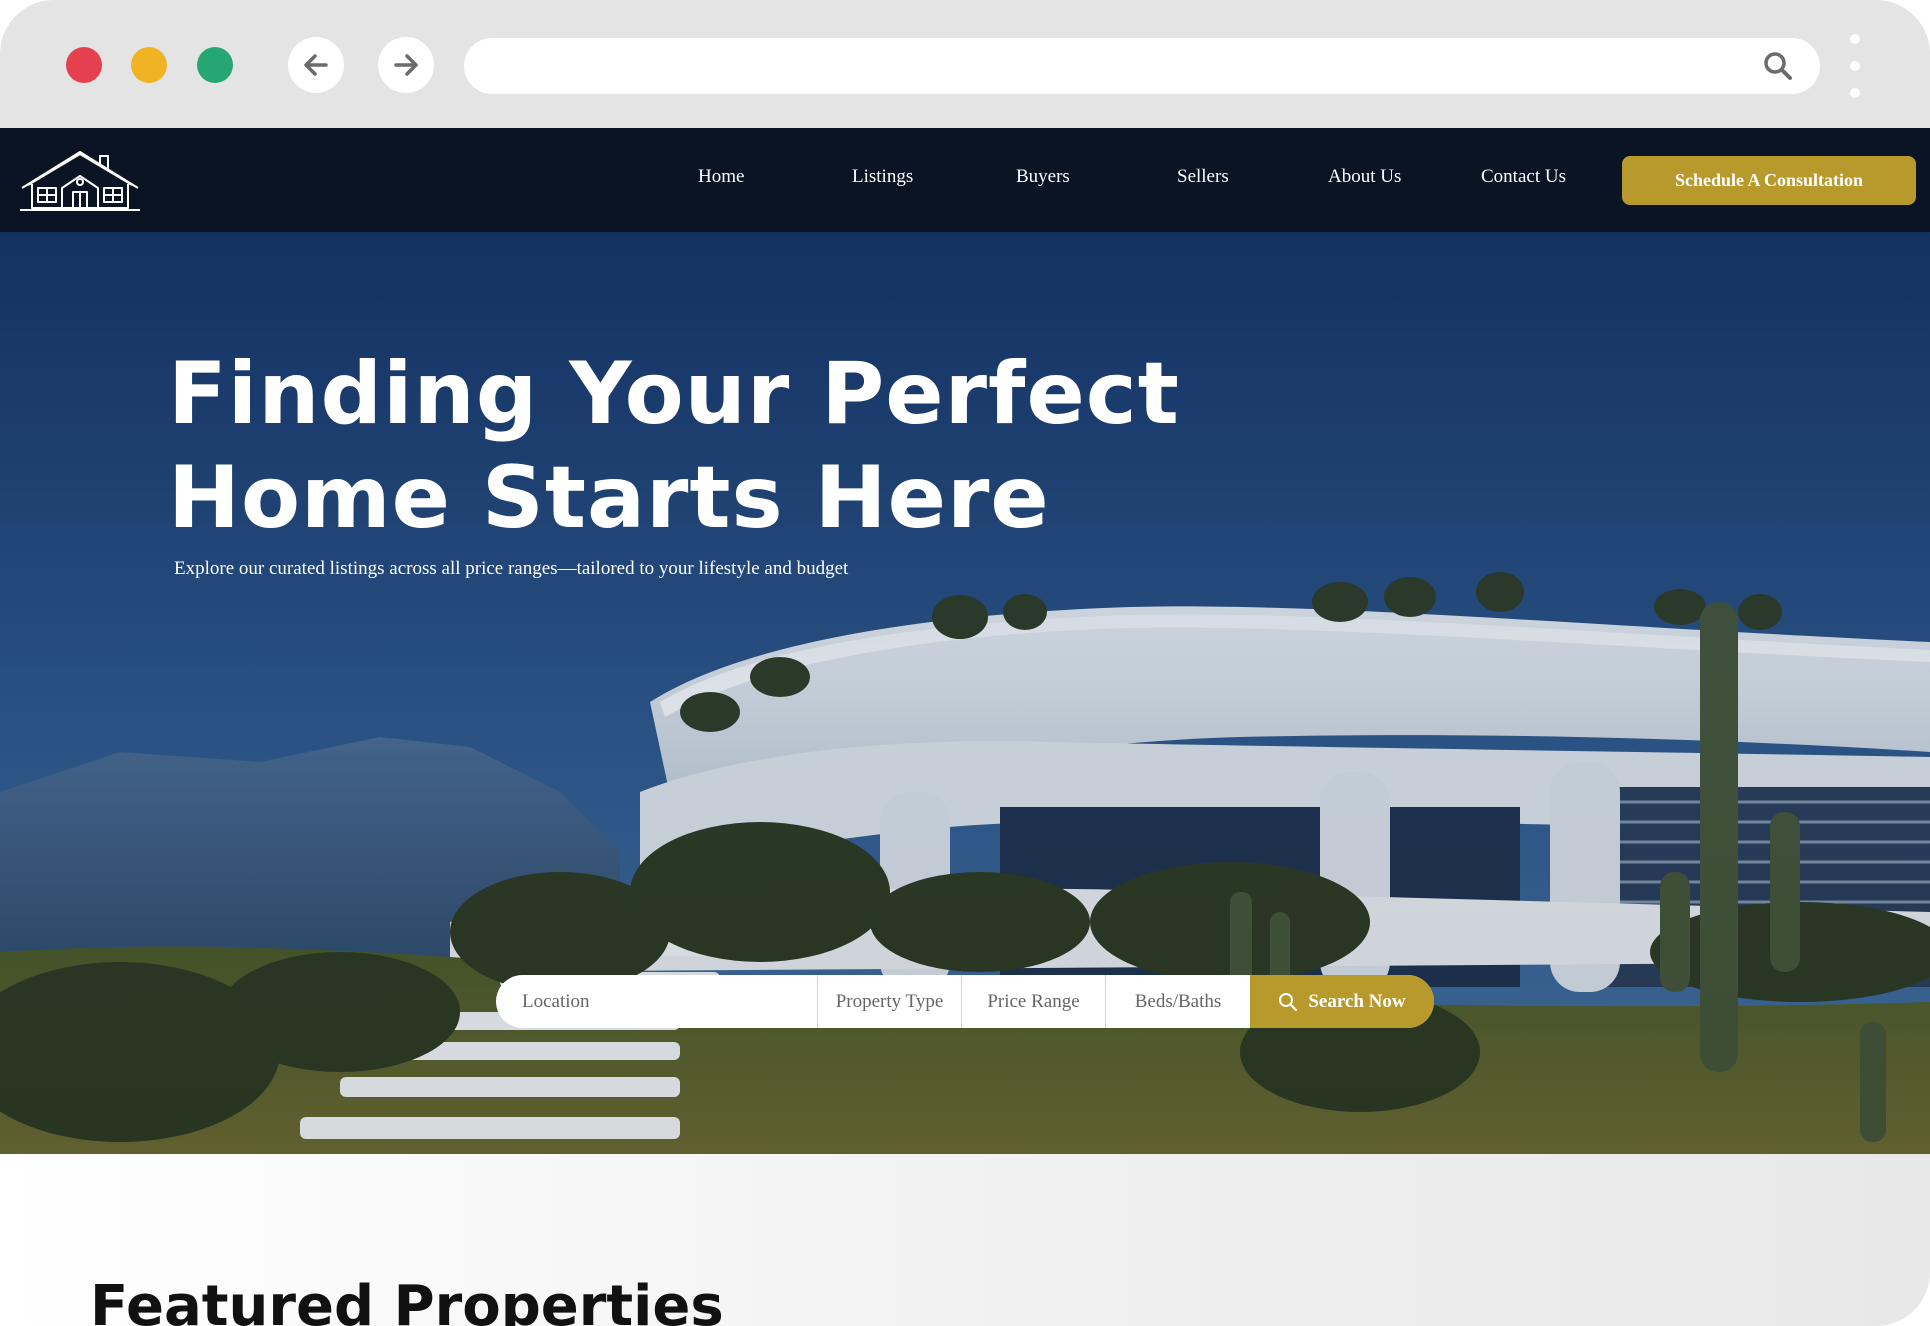  What do you see at coordinates (149, 65) in the screenshot?
I see `minimize-window-button` at bounding box center [149, 65].